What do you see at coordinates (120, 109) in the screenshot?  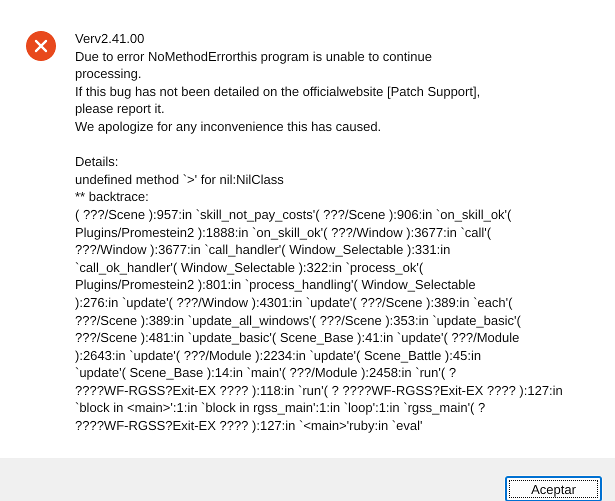 I see `message-line: please report it.` at bounding box center [120, 109].